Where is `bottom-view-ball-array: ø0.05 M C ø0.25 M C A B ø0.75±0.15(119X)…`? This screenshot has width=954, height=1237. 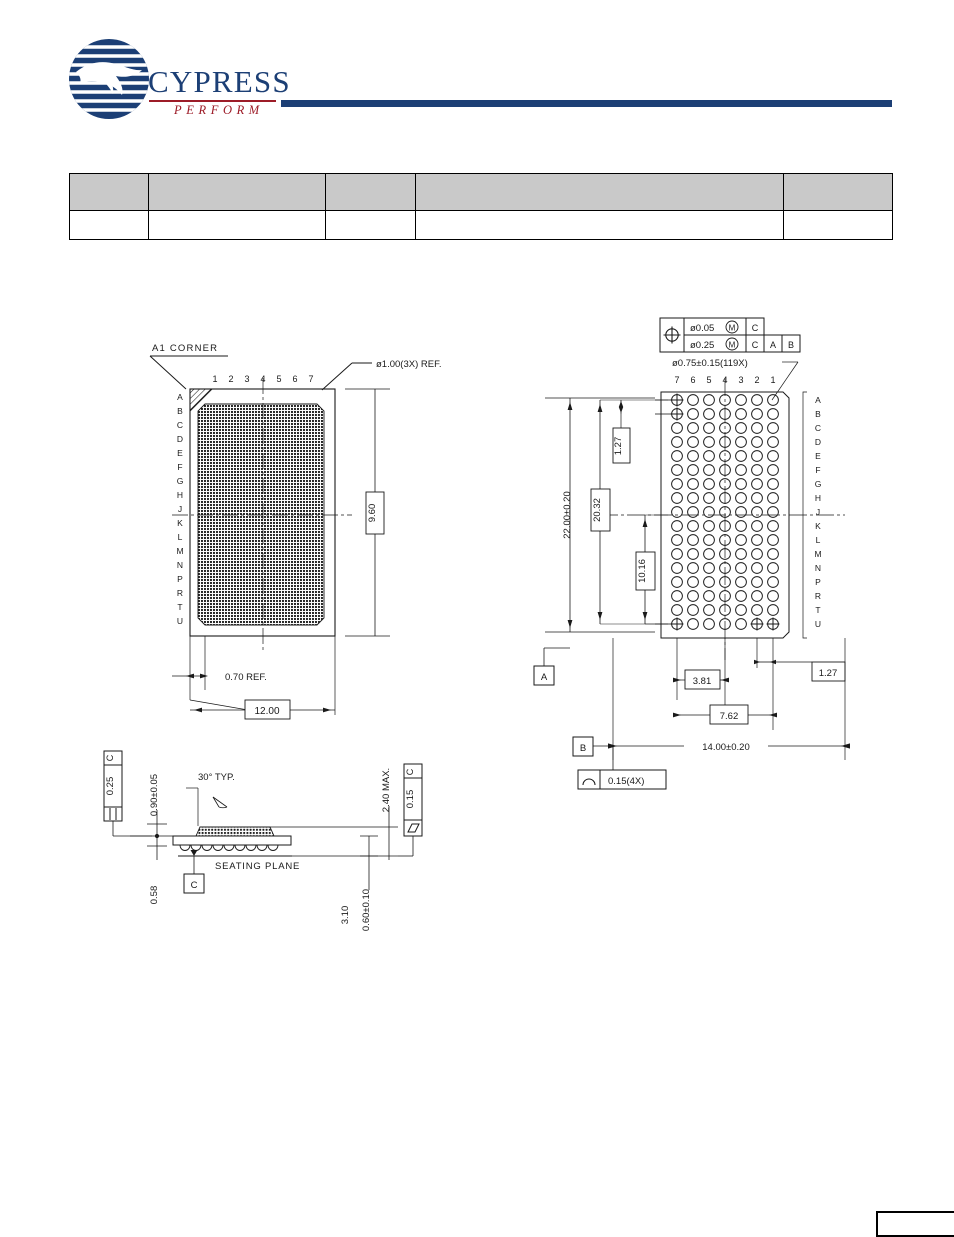
bottom-view-ball-array: ø0.05 M C ø0.25 M C A B ø0.75±0.15(119X)… is located at coordinates (691, 553).